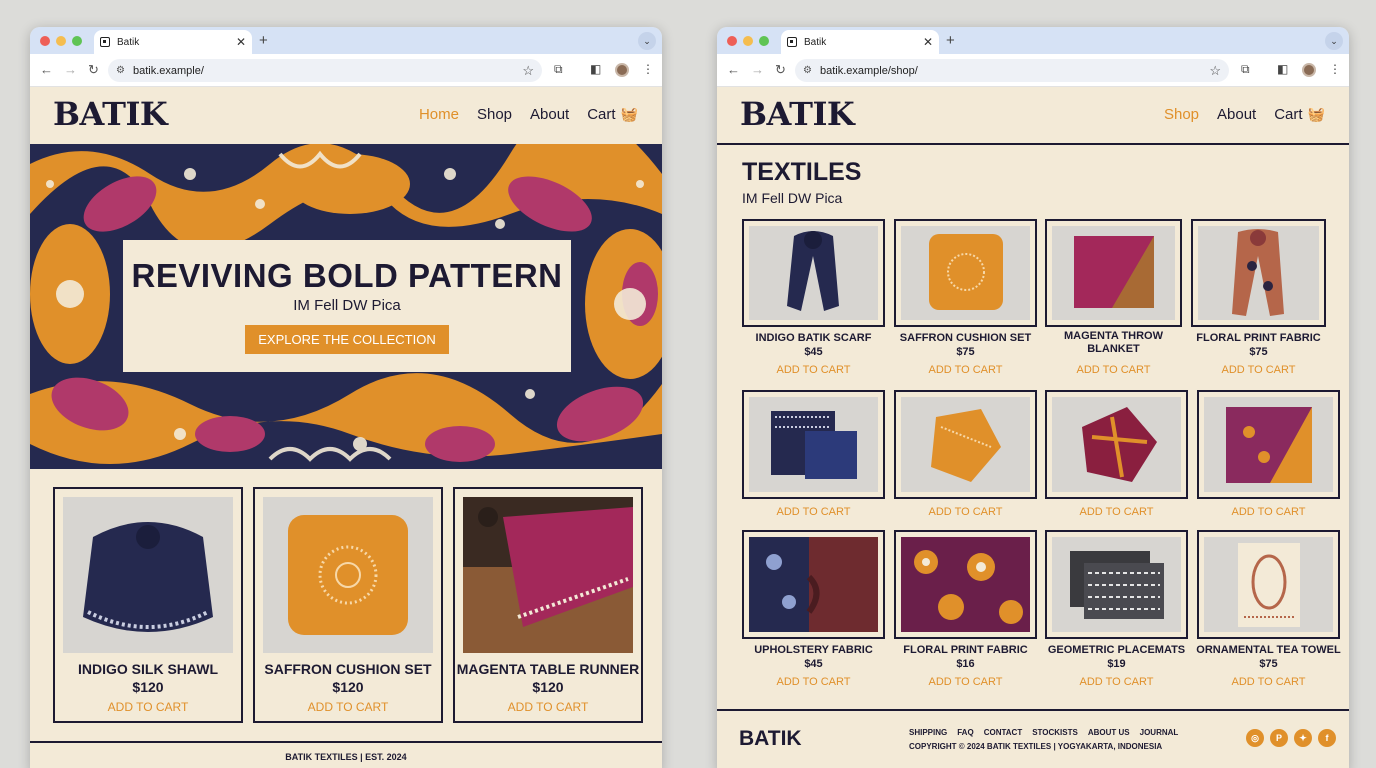 This screenshot has height=768, width=1376. I want to click on product-price: $120, so click(548, 687).